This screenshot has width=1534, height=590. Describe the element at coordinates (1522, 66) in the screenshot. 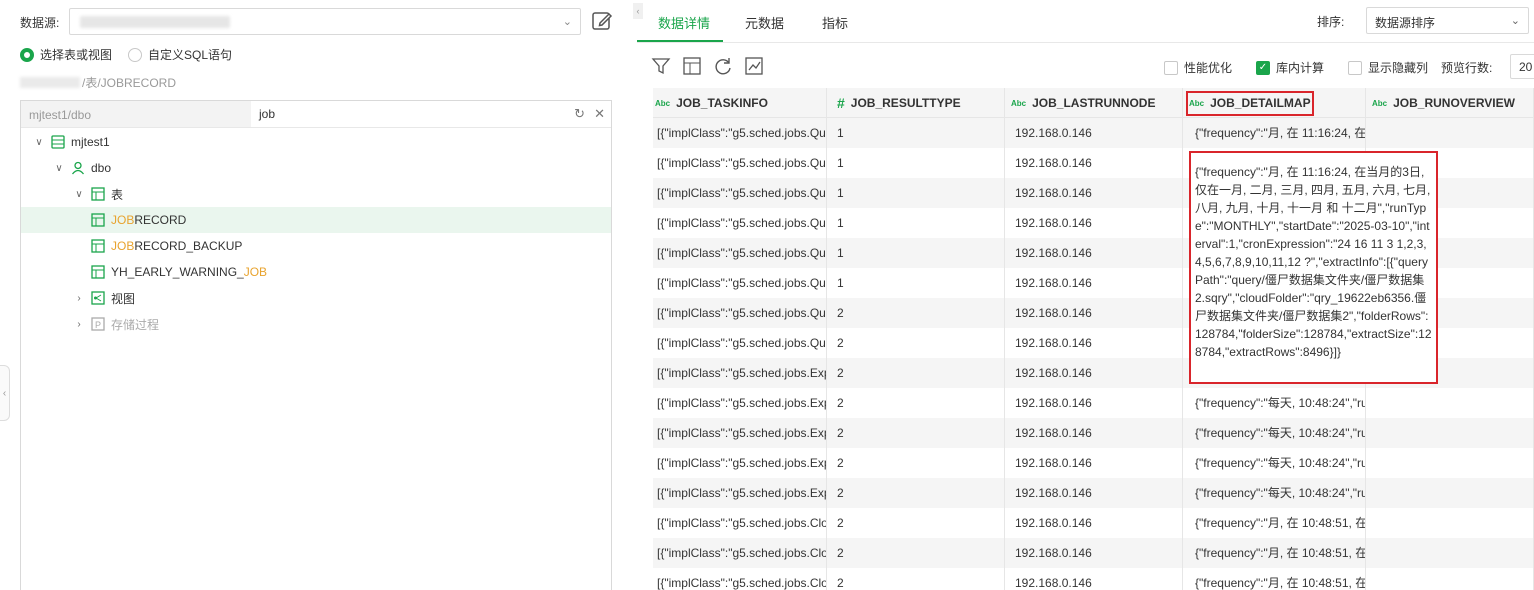

I see `preview-rows-input: 20` at that location.